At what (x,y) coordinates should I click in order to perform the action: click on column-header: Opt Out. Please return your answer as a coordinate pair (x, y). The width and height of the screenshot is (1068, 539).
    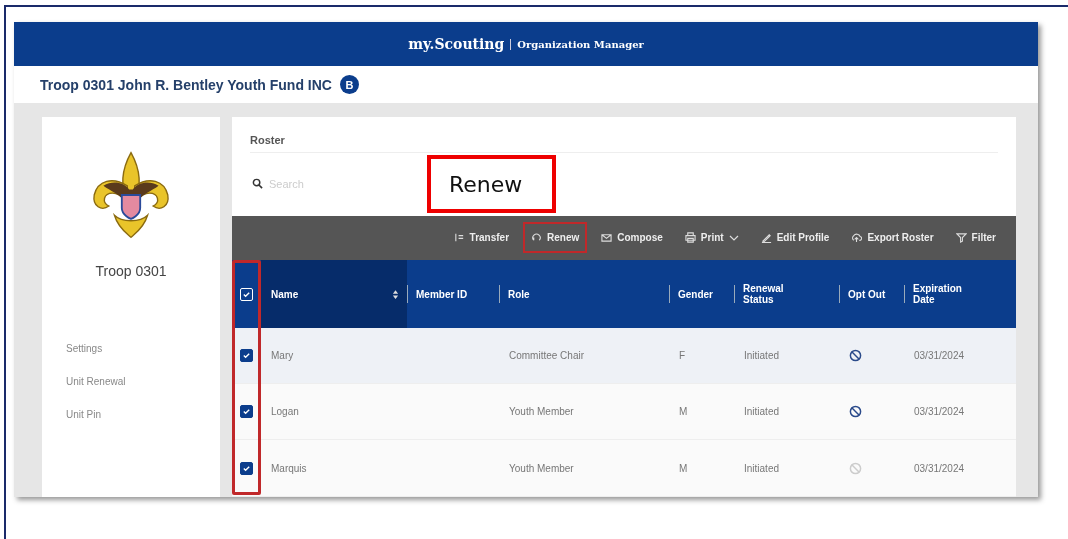
    Looking at the image, I should click on (867, 294).